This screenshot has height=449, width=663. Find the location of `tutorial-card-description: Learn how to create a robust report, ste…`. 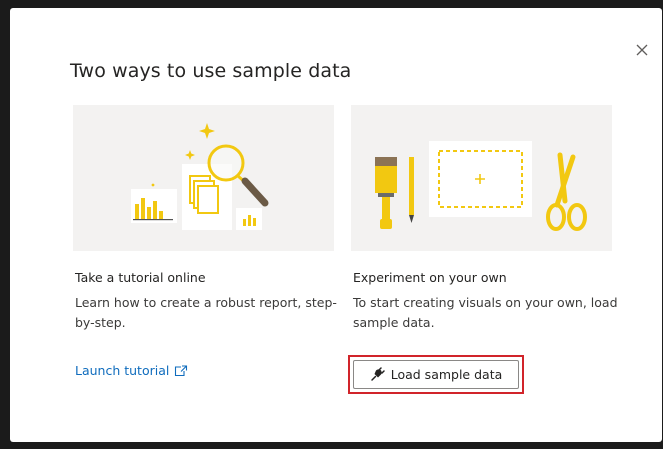

tutorial-card-description: Learn how to create a robust report, ste… is located at coordinates (206, 312).